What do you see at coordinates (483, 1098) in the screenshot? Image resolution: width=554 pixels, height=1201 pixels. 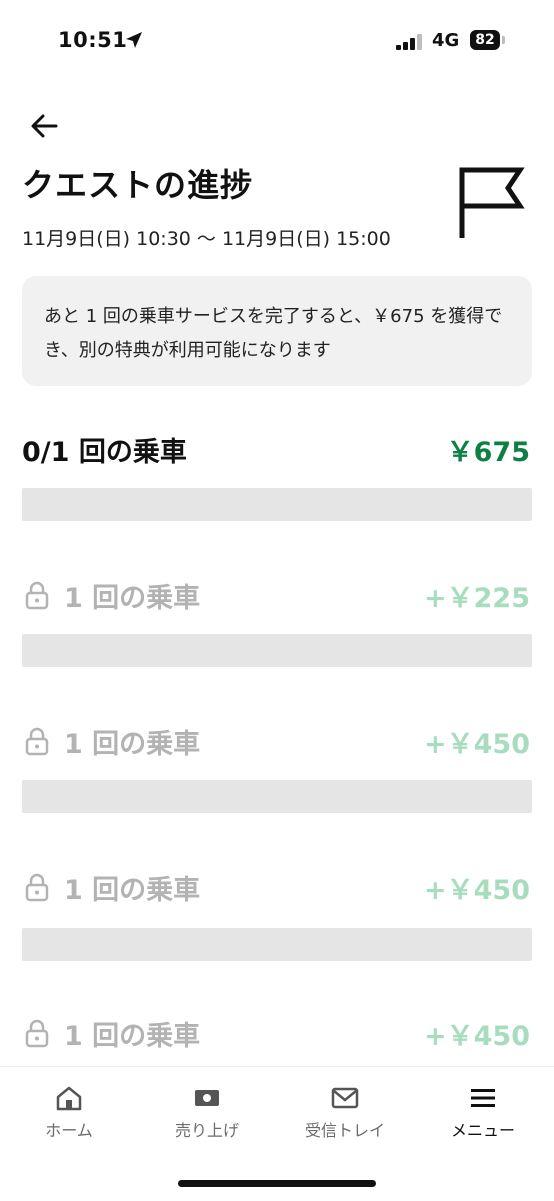 I see `menu-icon` at bounding box center [483, 1098].